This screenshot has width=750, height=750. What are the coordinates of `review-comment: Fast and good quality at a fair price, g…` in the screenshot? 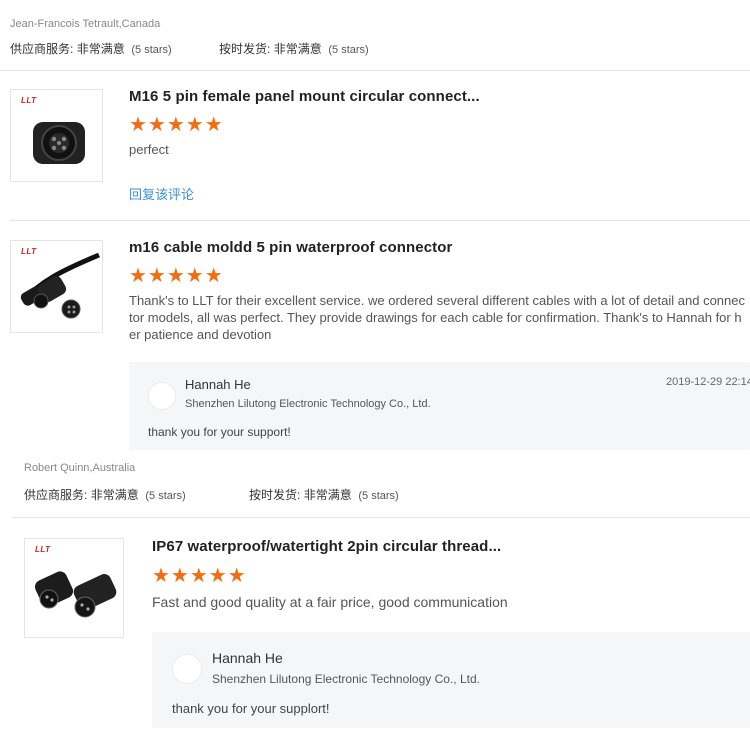 It's located at (330, 602).